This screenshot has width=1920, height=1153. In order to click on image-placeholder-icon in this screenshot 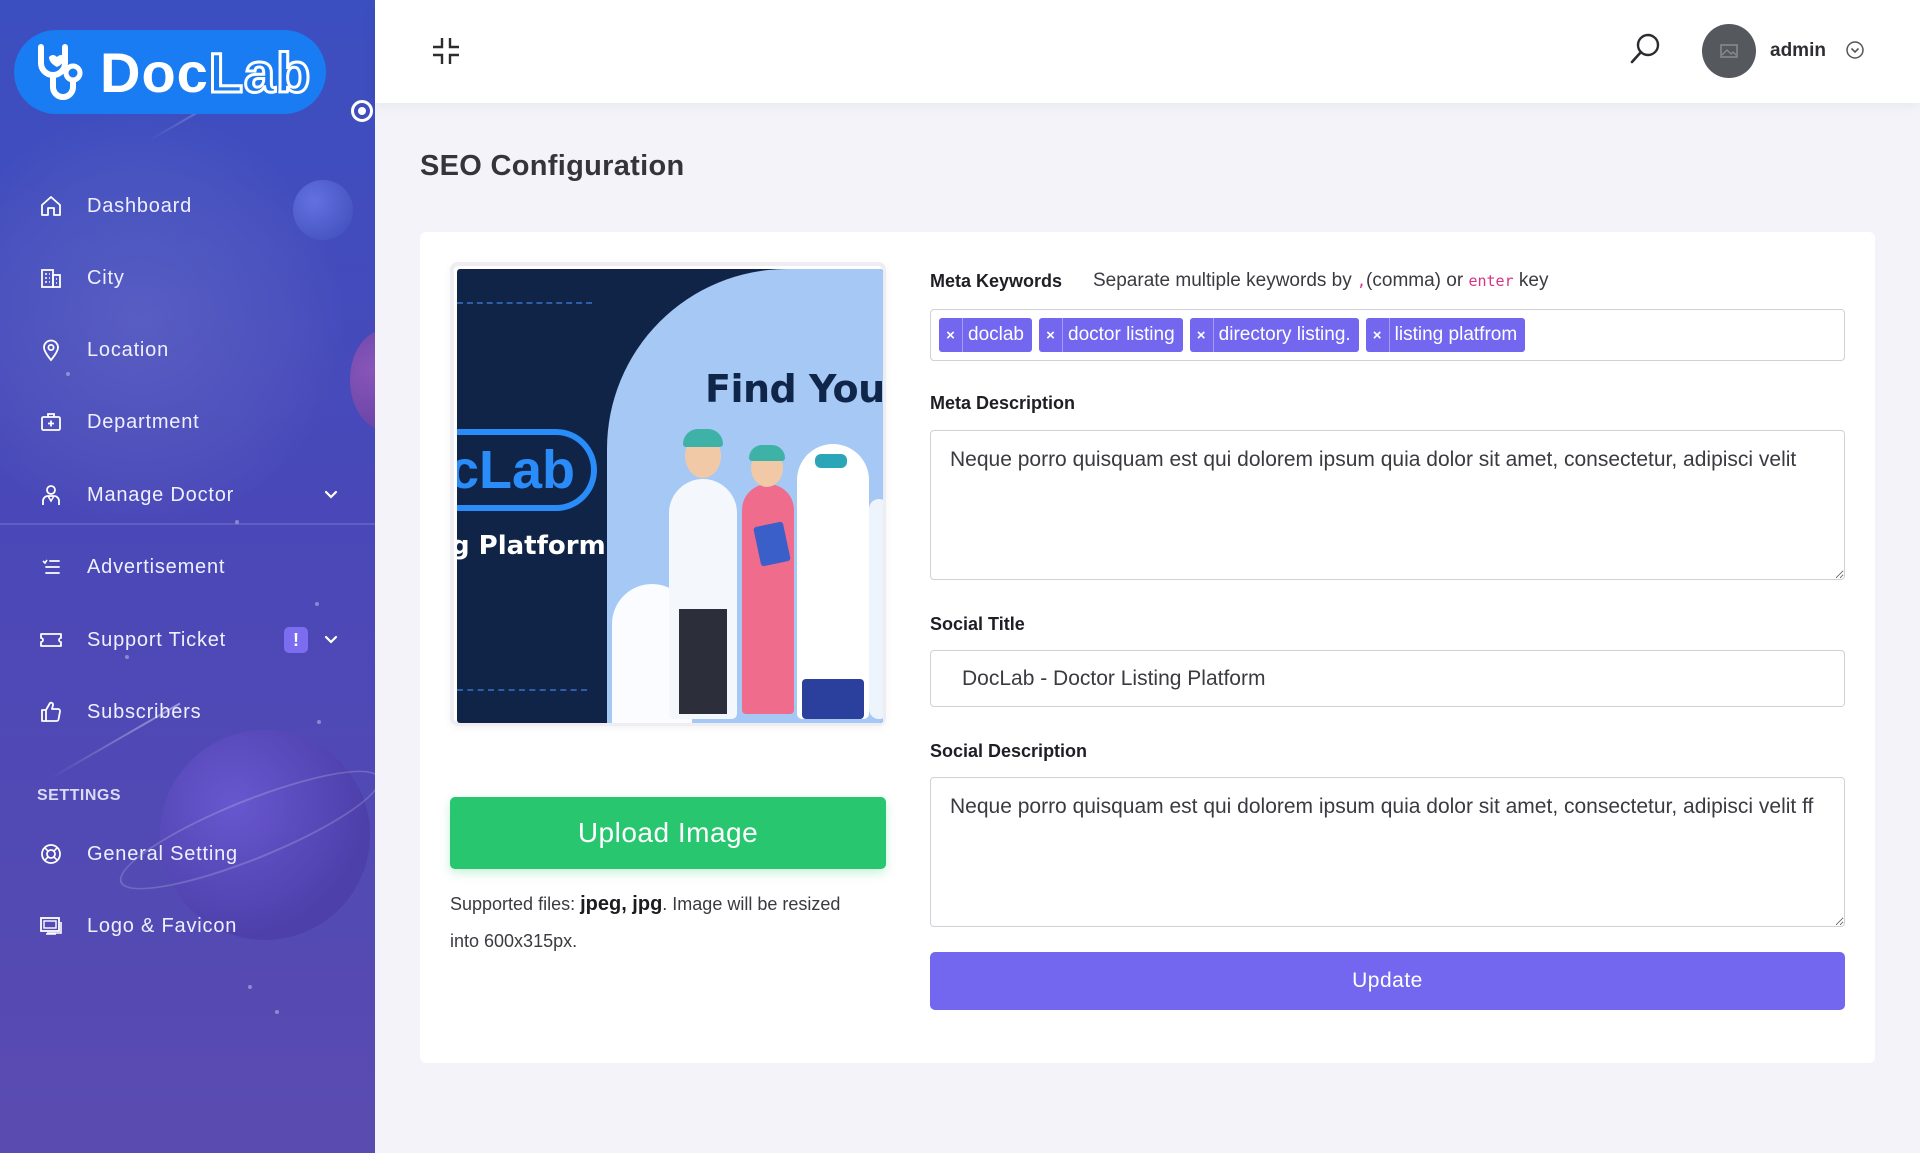, I will do `click(1729, 51)`.